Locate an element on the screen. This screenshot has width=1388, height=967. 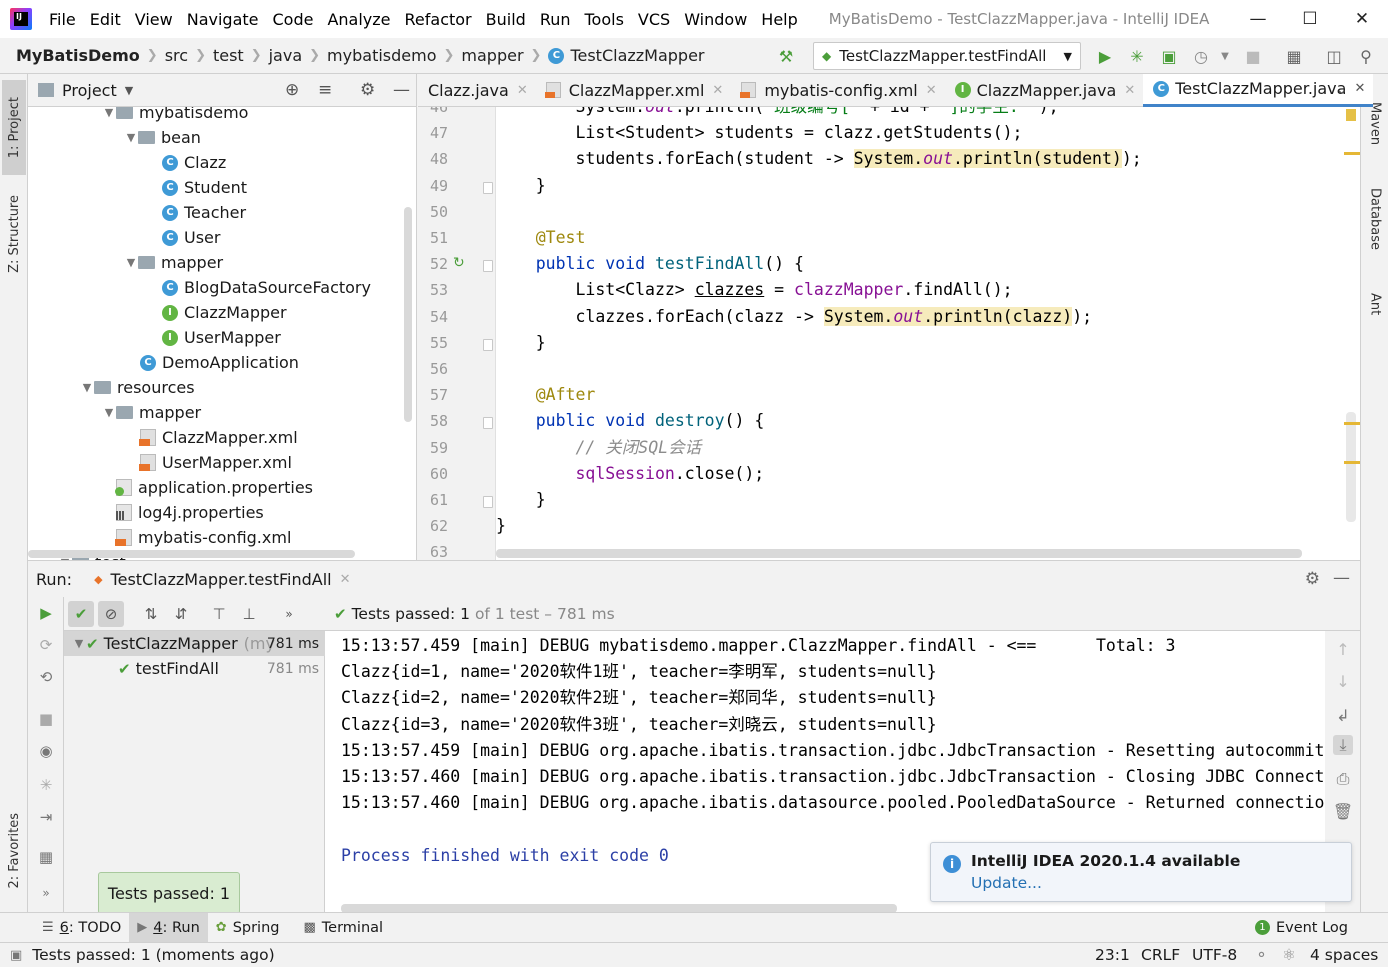
tree-node-prop-bars: log4j.properties is located at coordinates (183, 512).